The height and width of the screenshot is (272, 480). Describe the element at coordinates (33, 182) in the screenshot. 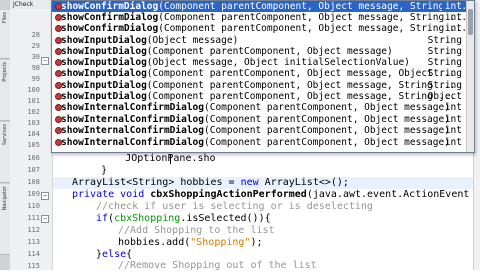

I see `line-number: 108` at that location.